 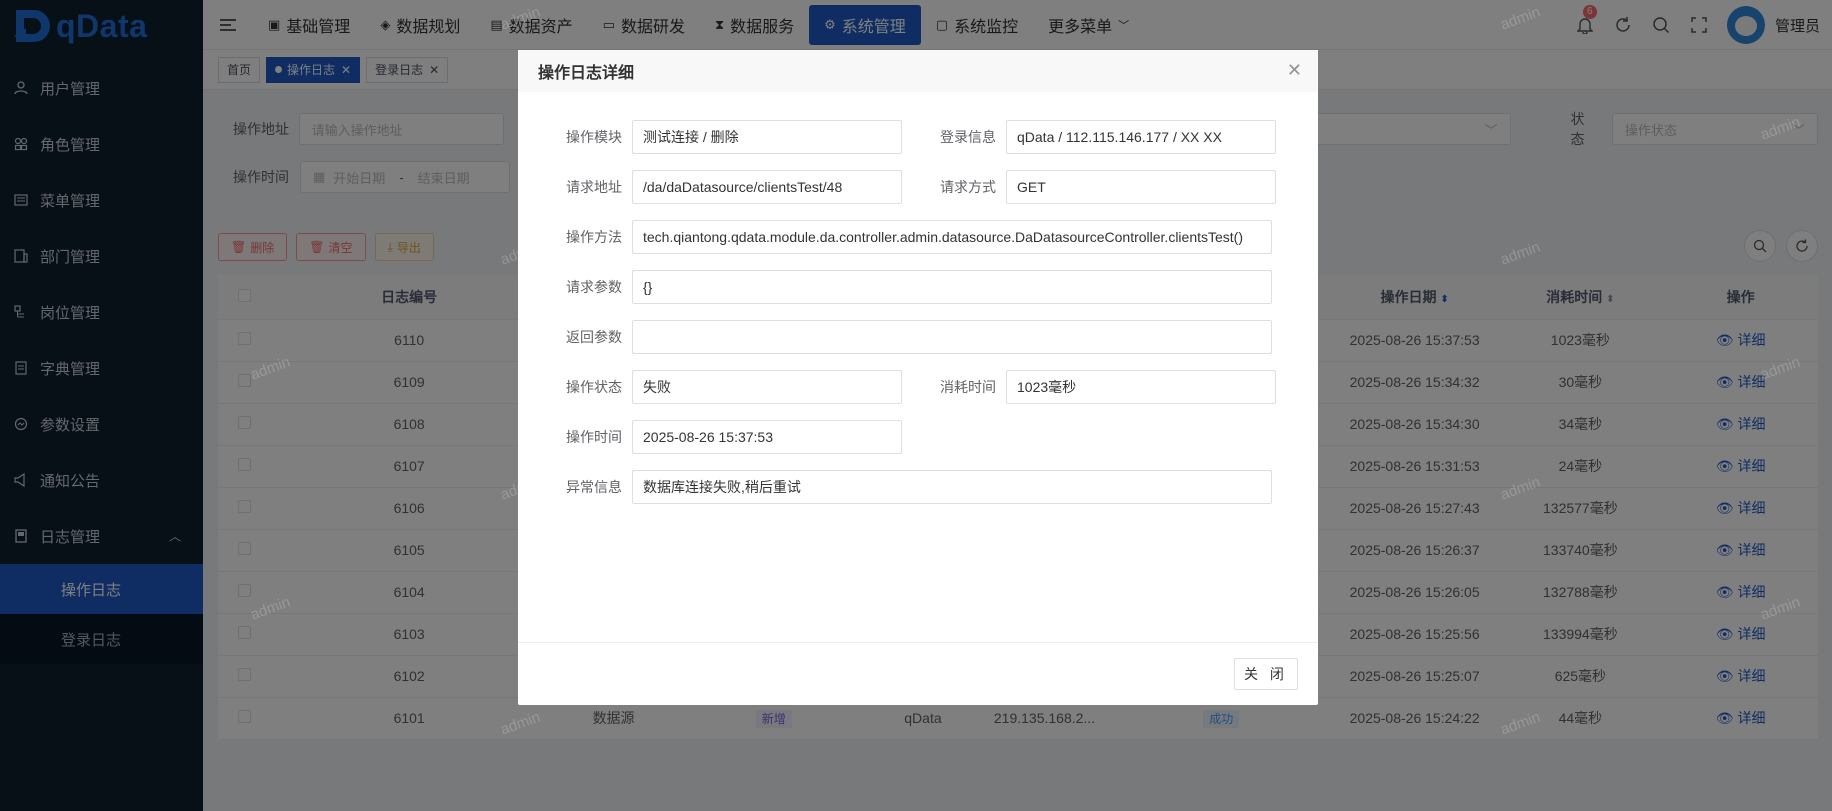 What do you see at coordinates (1141, 387) in the screenshot?
I see `cost-field: 1023毫秒` at bounding box center [1141, 387].